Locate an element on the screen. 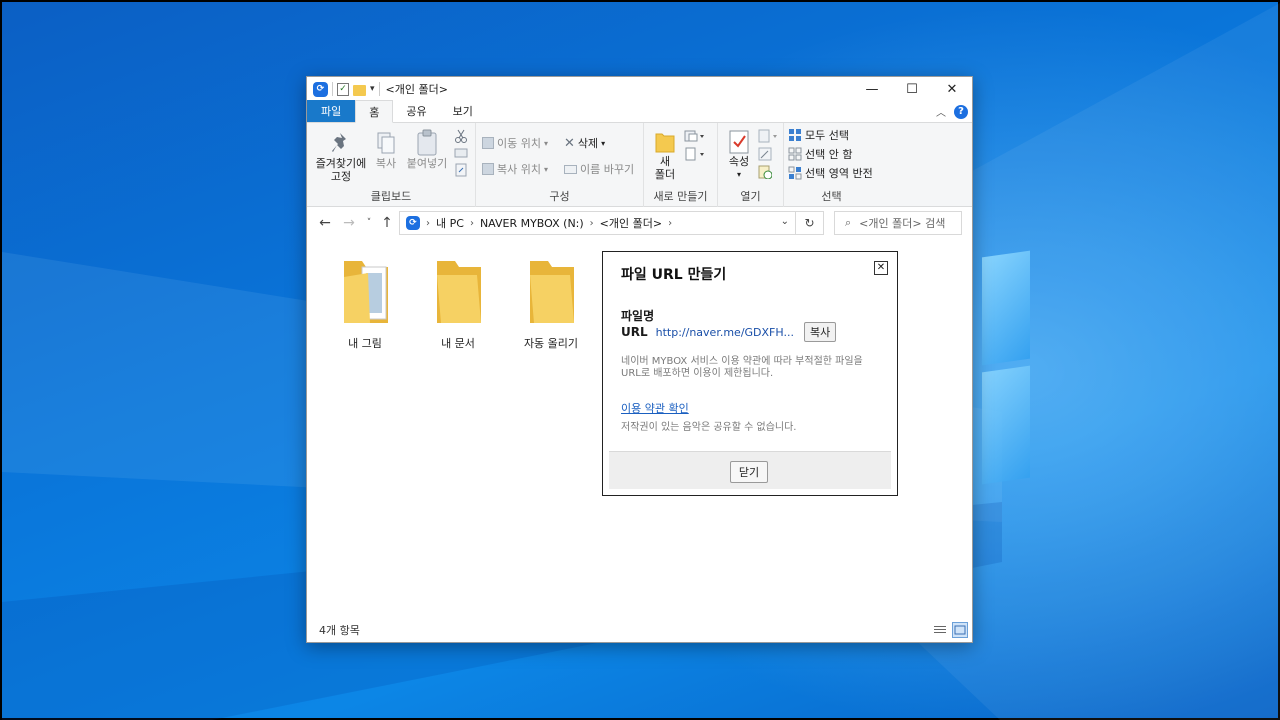  search-input: ⌕ <개인 폴더> 검색 is located at coordinates (898, 223).